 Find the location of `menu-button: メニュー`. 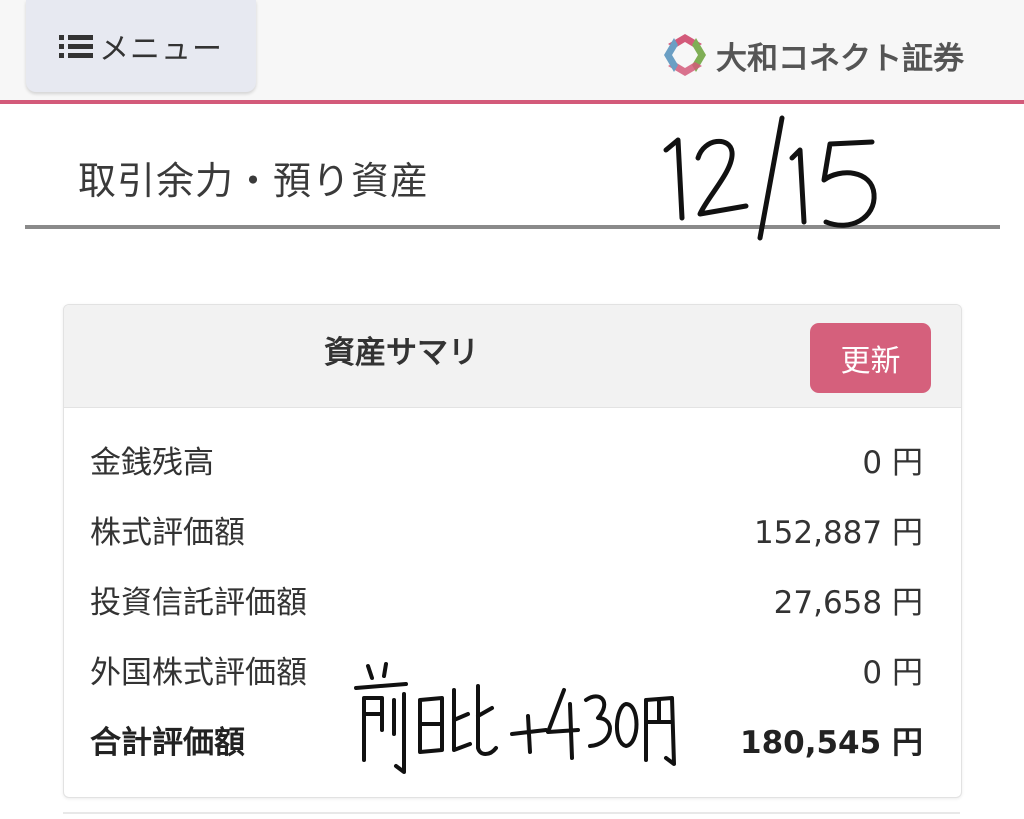

menu-button: メニュー is located at coordinates (141, 46).